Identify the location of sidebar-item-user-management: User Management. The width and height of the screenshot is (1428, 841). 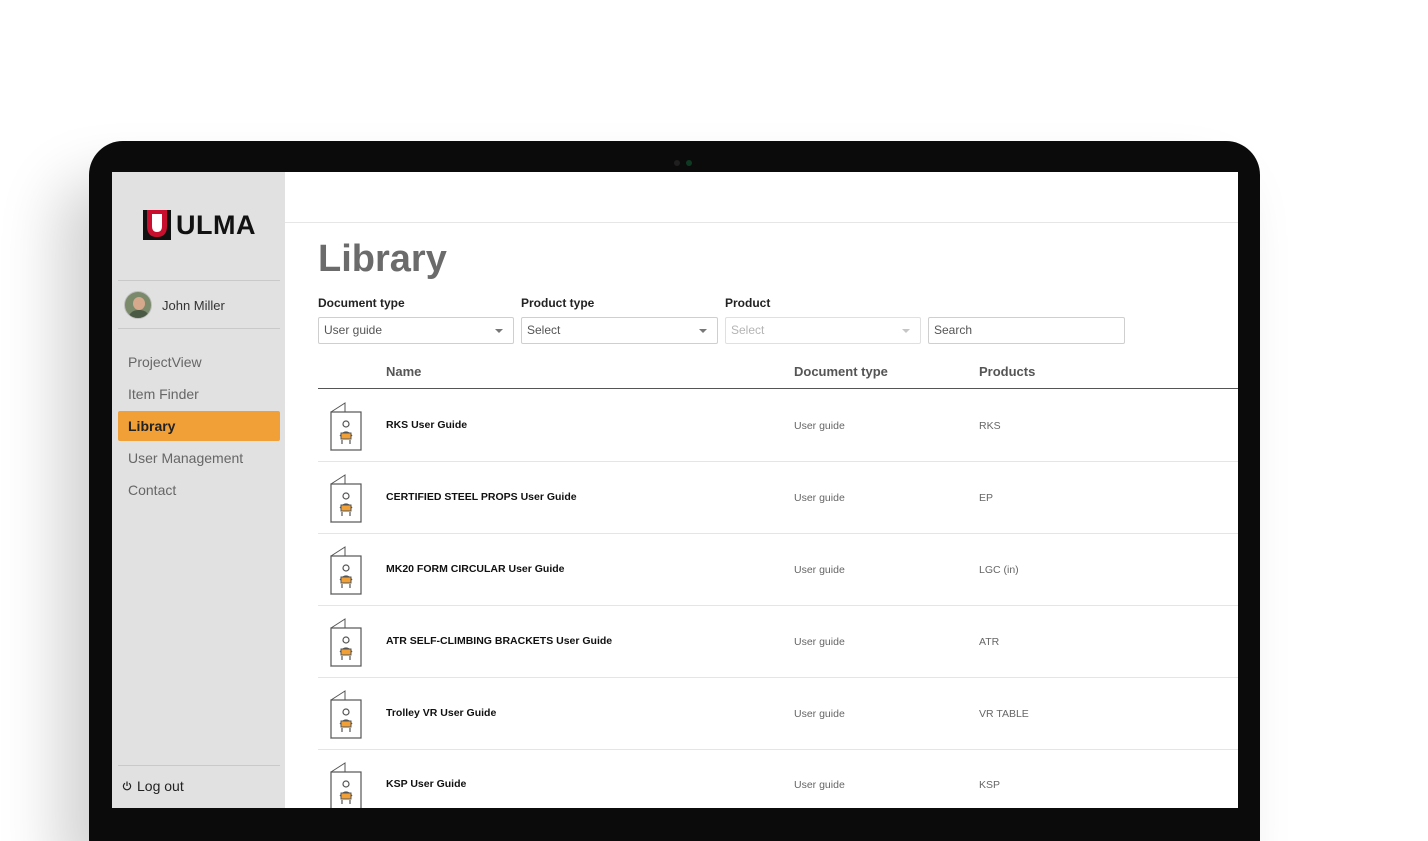
(199, 458).